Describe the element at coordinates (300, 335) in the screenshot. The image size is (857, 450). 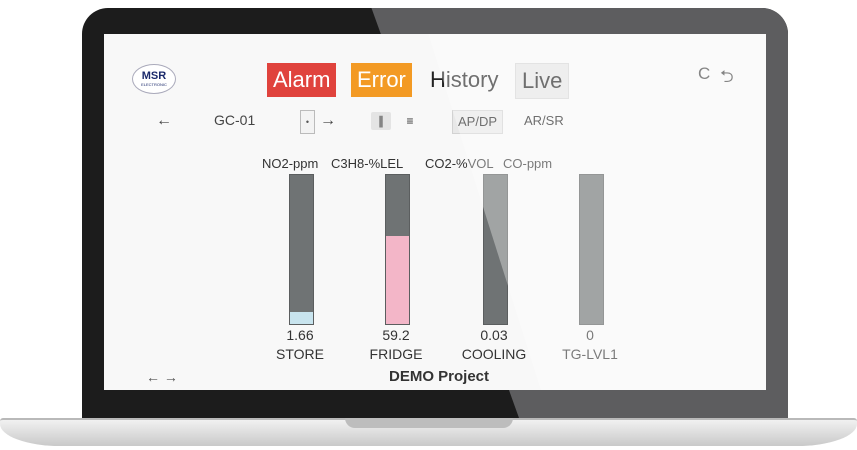
I see `sensor-value: 1.66` at that location.